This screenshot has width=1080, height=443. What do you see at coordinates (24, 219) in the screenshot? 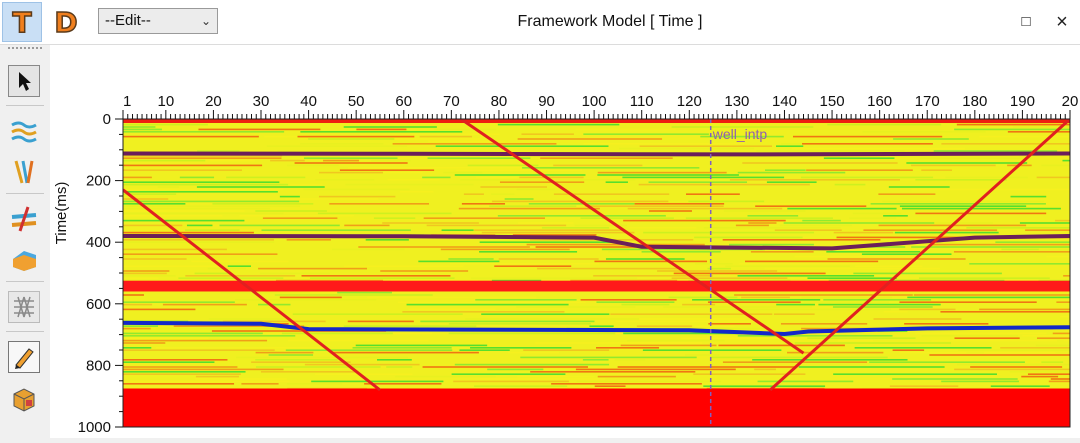
I see `fault-horizon-tool-button` at bounding box center [24, 219].